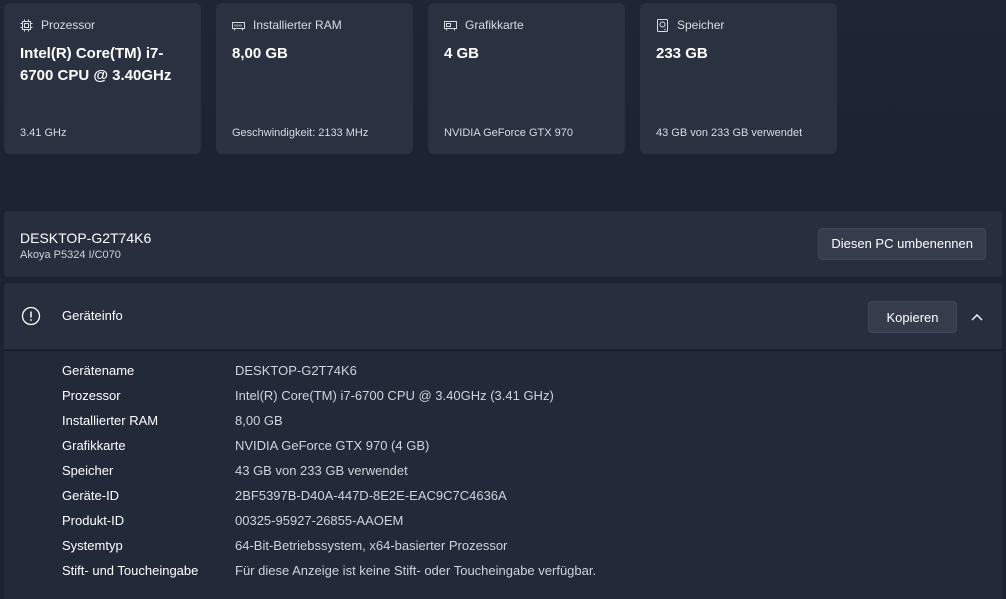 This screenshot has width=1006, height=599. What do you see at coordinates (91, 395) in the screenshot?
I see `info-label: Prozessor` at bounding box center [91, 395].